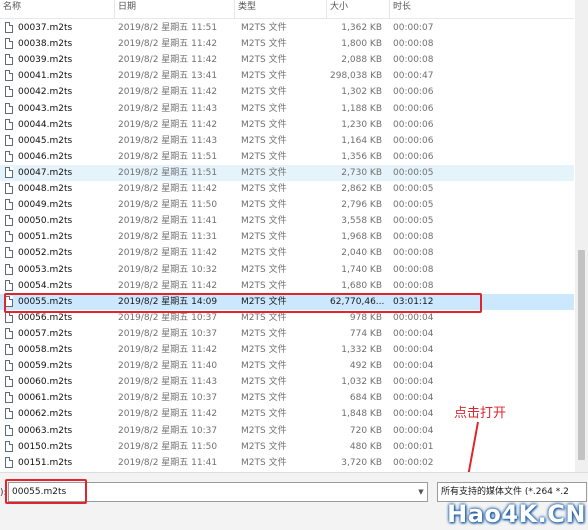 This screenshot has height=530, width=588. What do you see at coordinates (45, 430) in the screenshot?
I see `file-name: 00063.m2ts` at bounding box center [45, 430].